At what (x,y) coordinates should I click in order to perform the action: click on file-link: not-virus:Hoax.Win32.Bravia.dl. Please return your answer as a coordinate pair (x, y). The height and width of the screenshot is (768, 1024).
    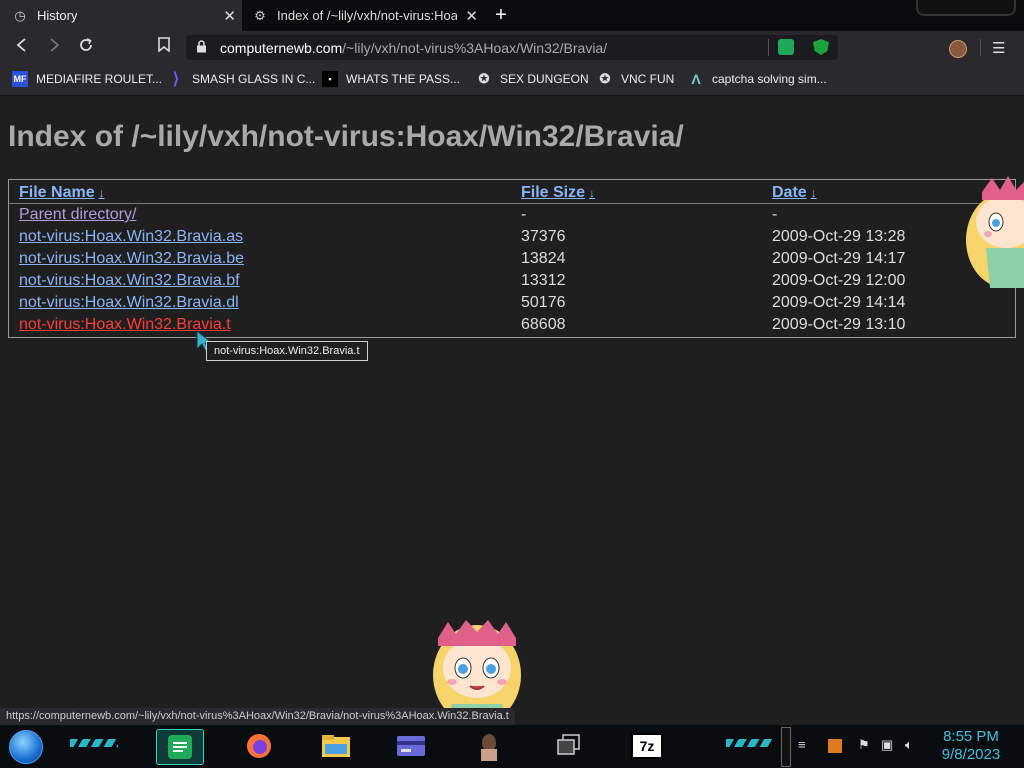
    Looking at the image, I should click on (129, 303).